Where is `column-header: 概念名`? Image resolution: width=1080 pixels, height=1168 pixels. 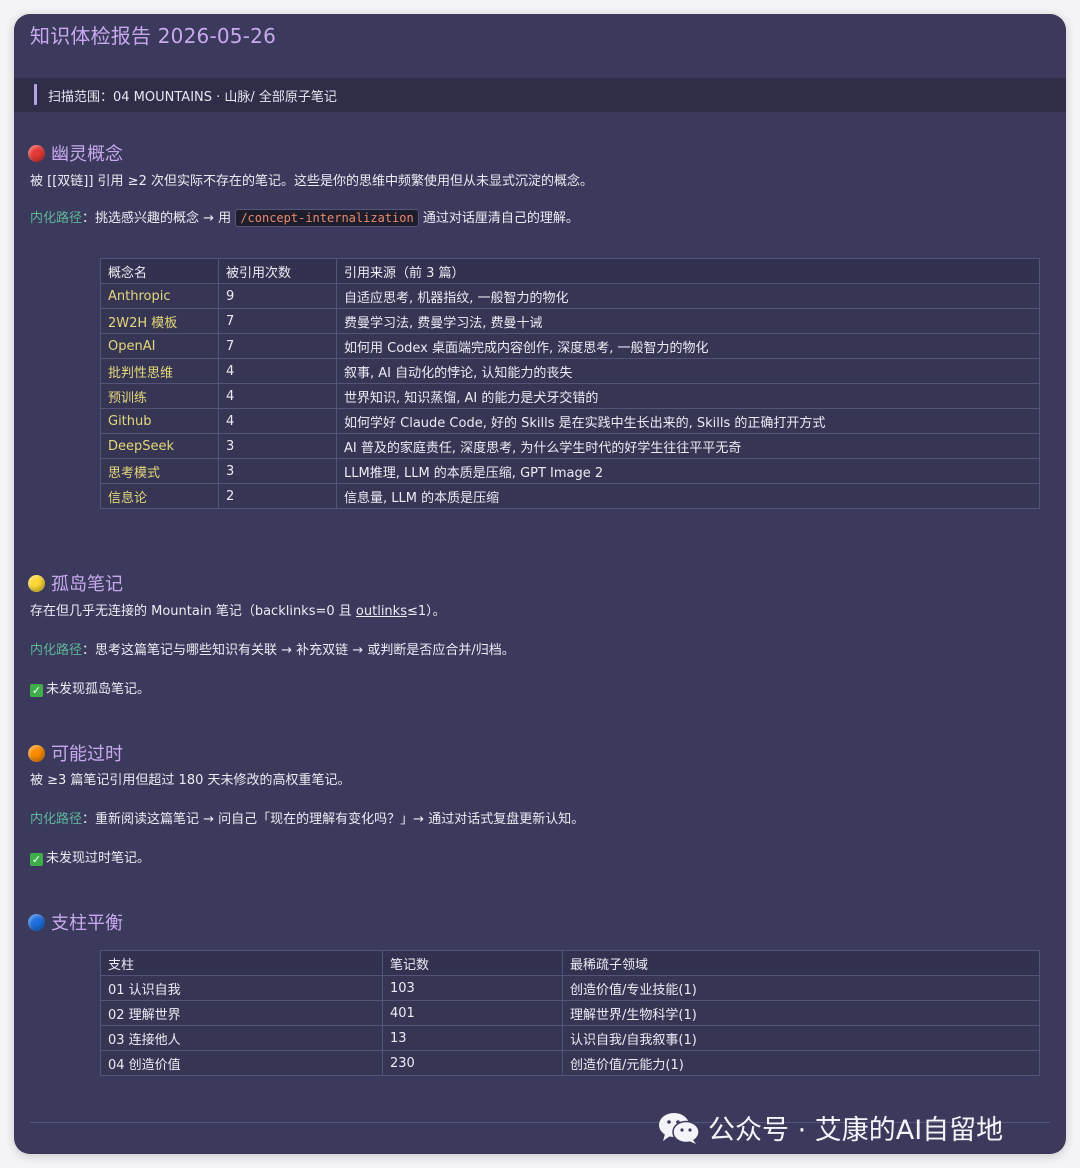 column-header: 概念名 is located at coordinates (159, 271).